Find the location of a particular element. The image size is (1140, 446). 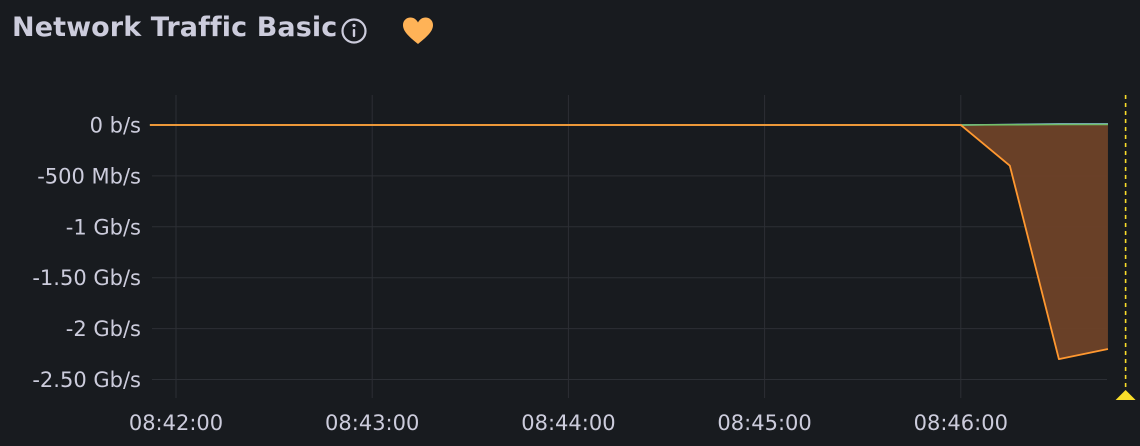

y-tick-label: -2.50 Gb/s is located at coordinates (86, 380).